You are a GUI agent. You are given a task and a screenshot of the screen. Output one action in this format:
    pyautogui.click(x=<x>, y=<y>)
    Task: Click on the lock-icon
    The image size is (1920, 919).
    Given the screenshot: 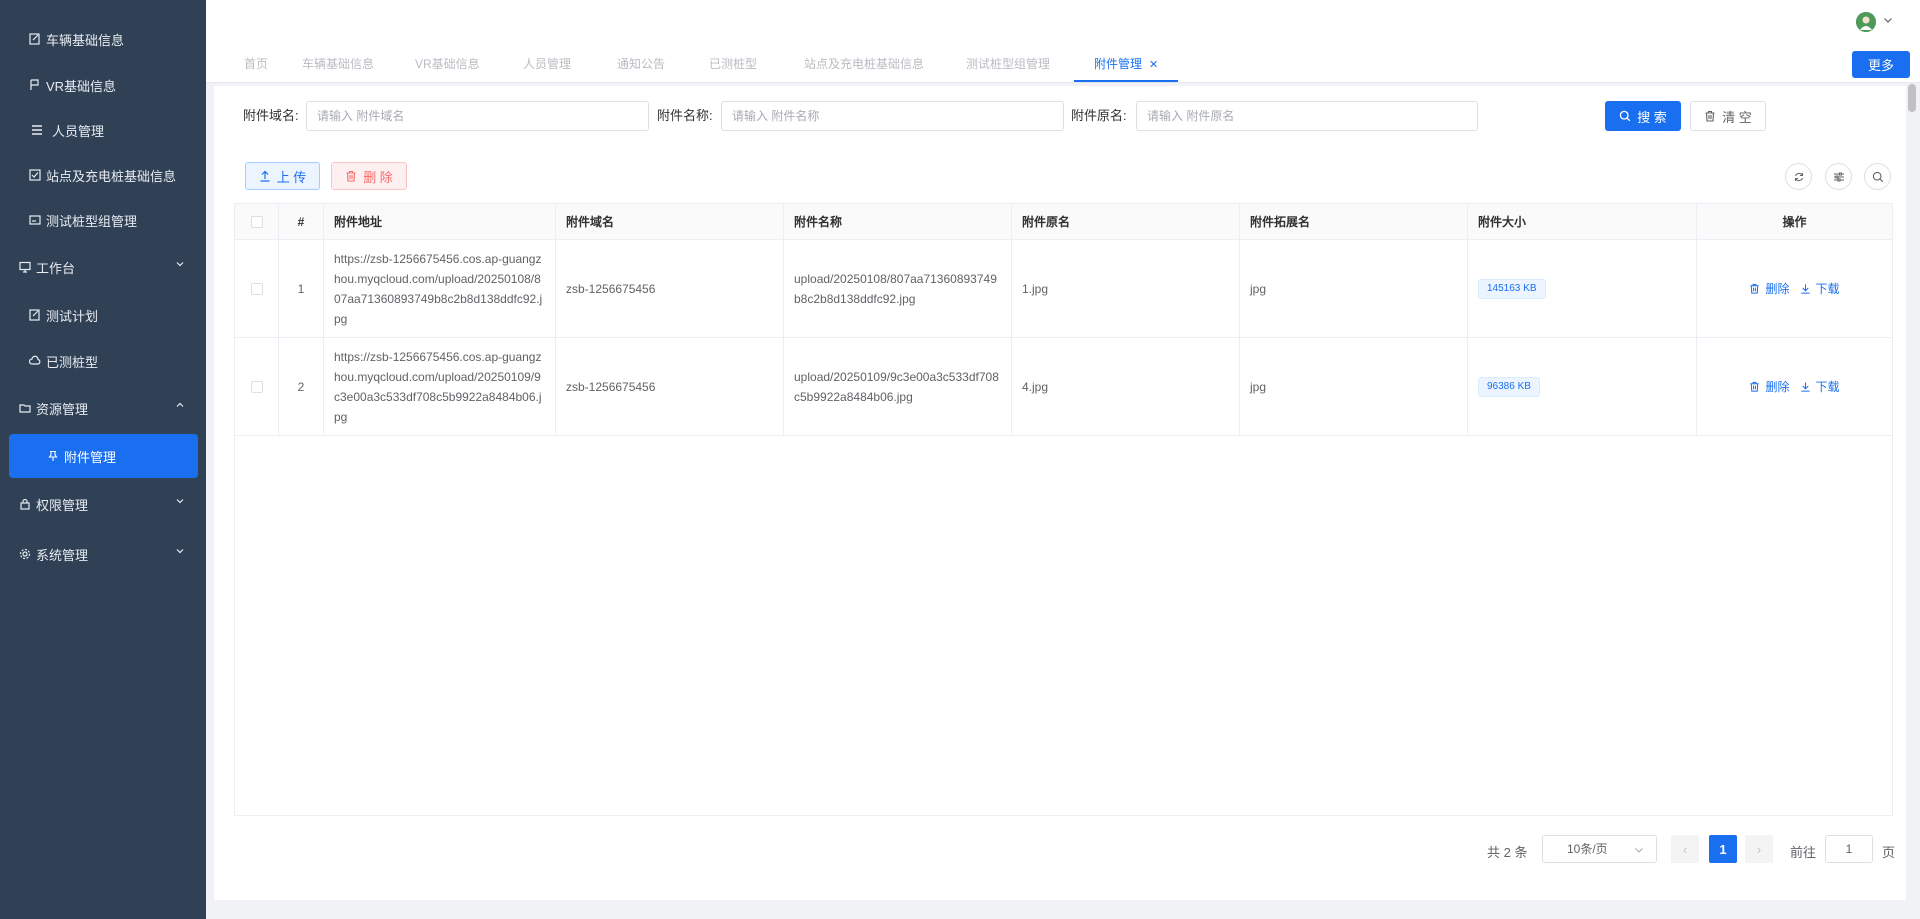 What is the action you would take?
    pyautogui.click(x=25, y=504)
    